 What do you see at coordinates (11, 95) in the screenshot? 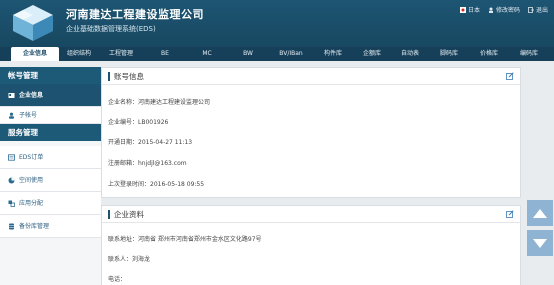
I see `id-card-icon` at bounding box center [11, 95].